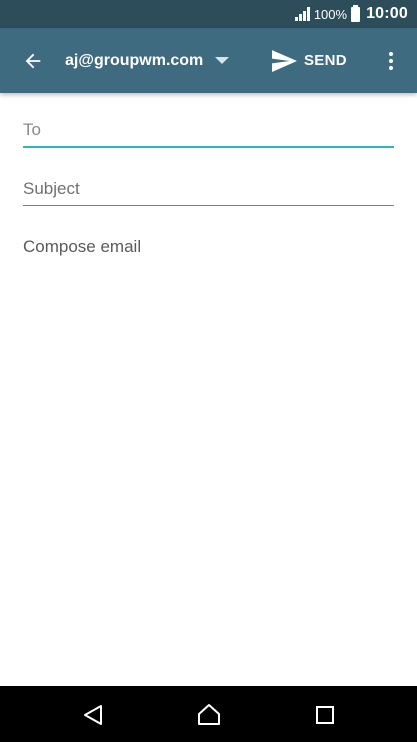 This screenshot has height=742, width=417. I want to click on nav-home-icon, so click(209, 714).